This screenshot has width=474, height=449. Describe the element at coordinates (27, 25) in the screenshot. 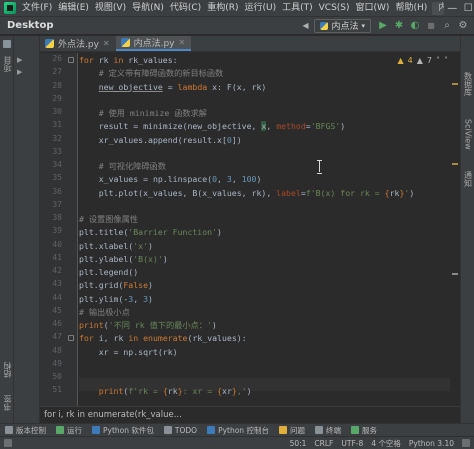

I see `project-breadcrumb: Desktop` at that location.